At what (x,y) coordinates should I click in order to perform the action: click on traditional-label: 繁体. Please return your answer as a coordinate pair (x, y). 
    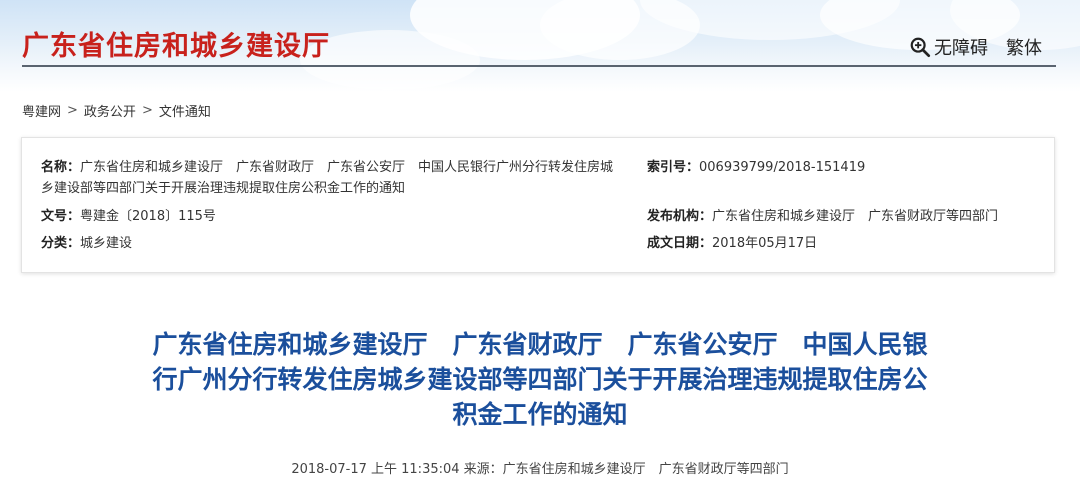
    Looking at the image, I should click on (1024, 48).